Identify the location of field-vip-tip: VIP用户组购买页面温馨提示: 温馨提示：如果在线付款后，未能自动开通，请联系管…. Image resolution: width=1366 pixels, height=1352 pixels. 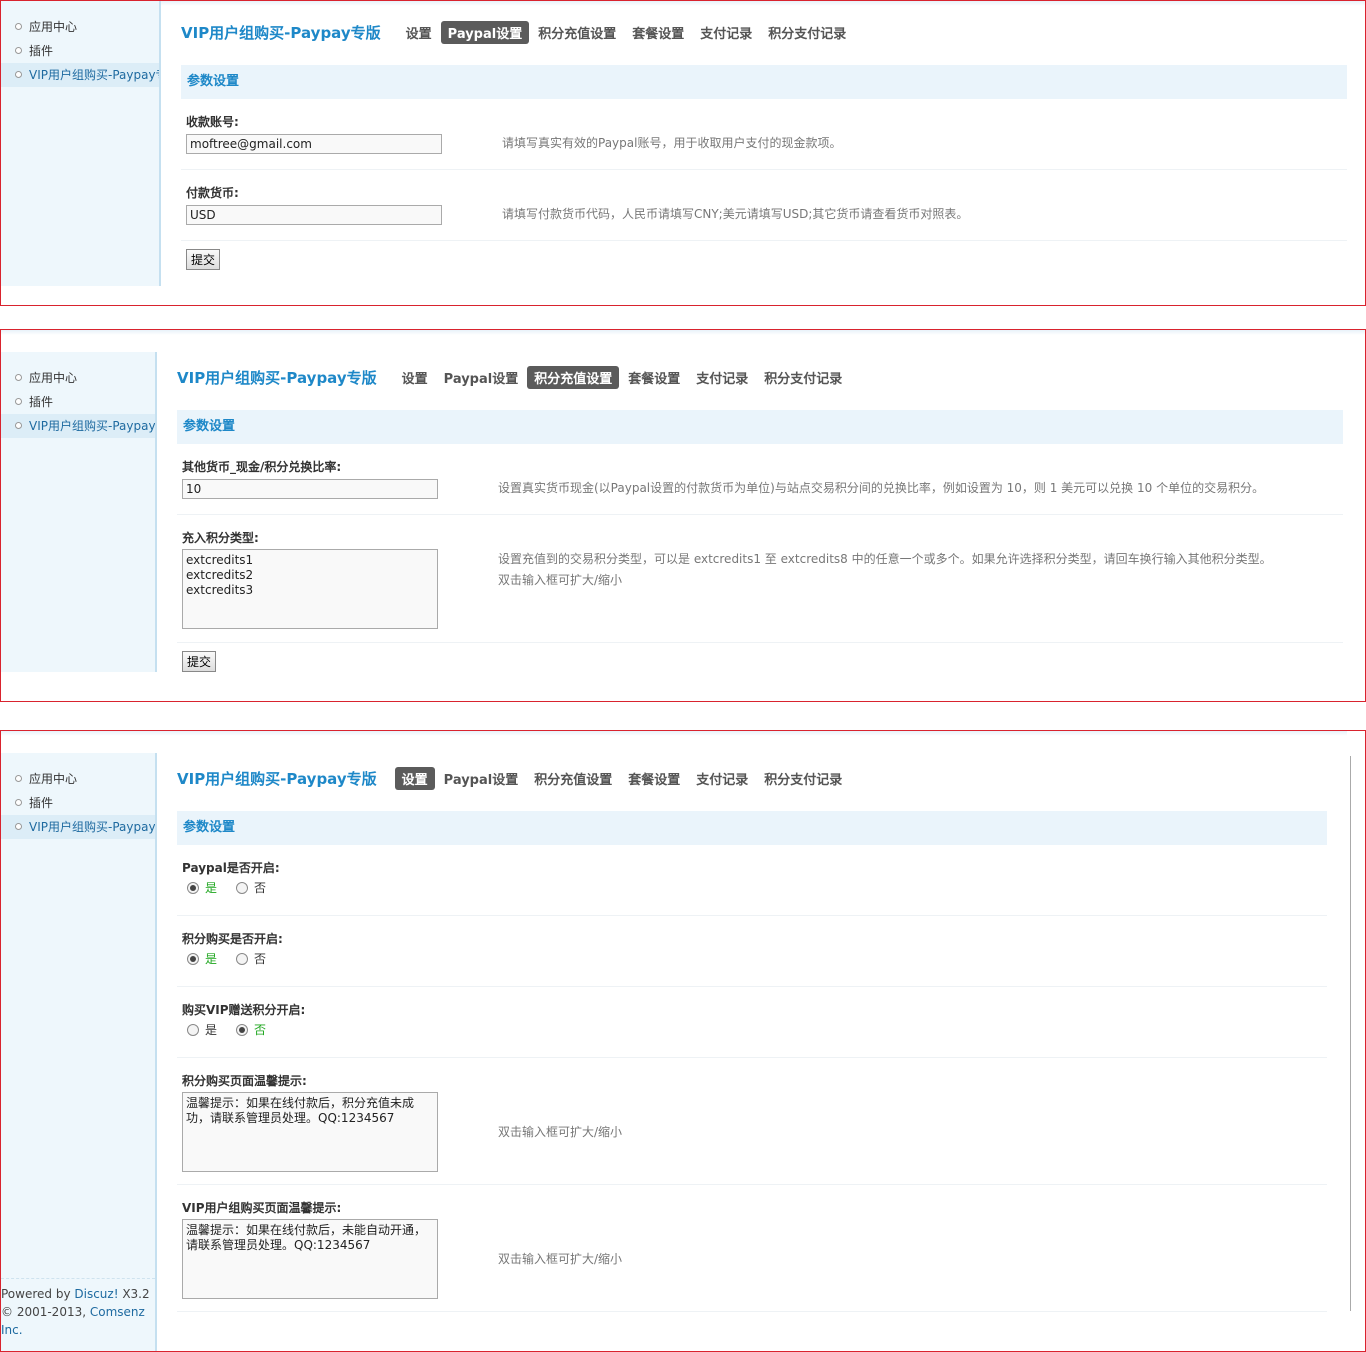
(752, 1248).